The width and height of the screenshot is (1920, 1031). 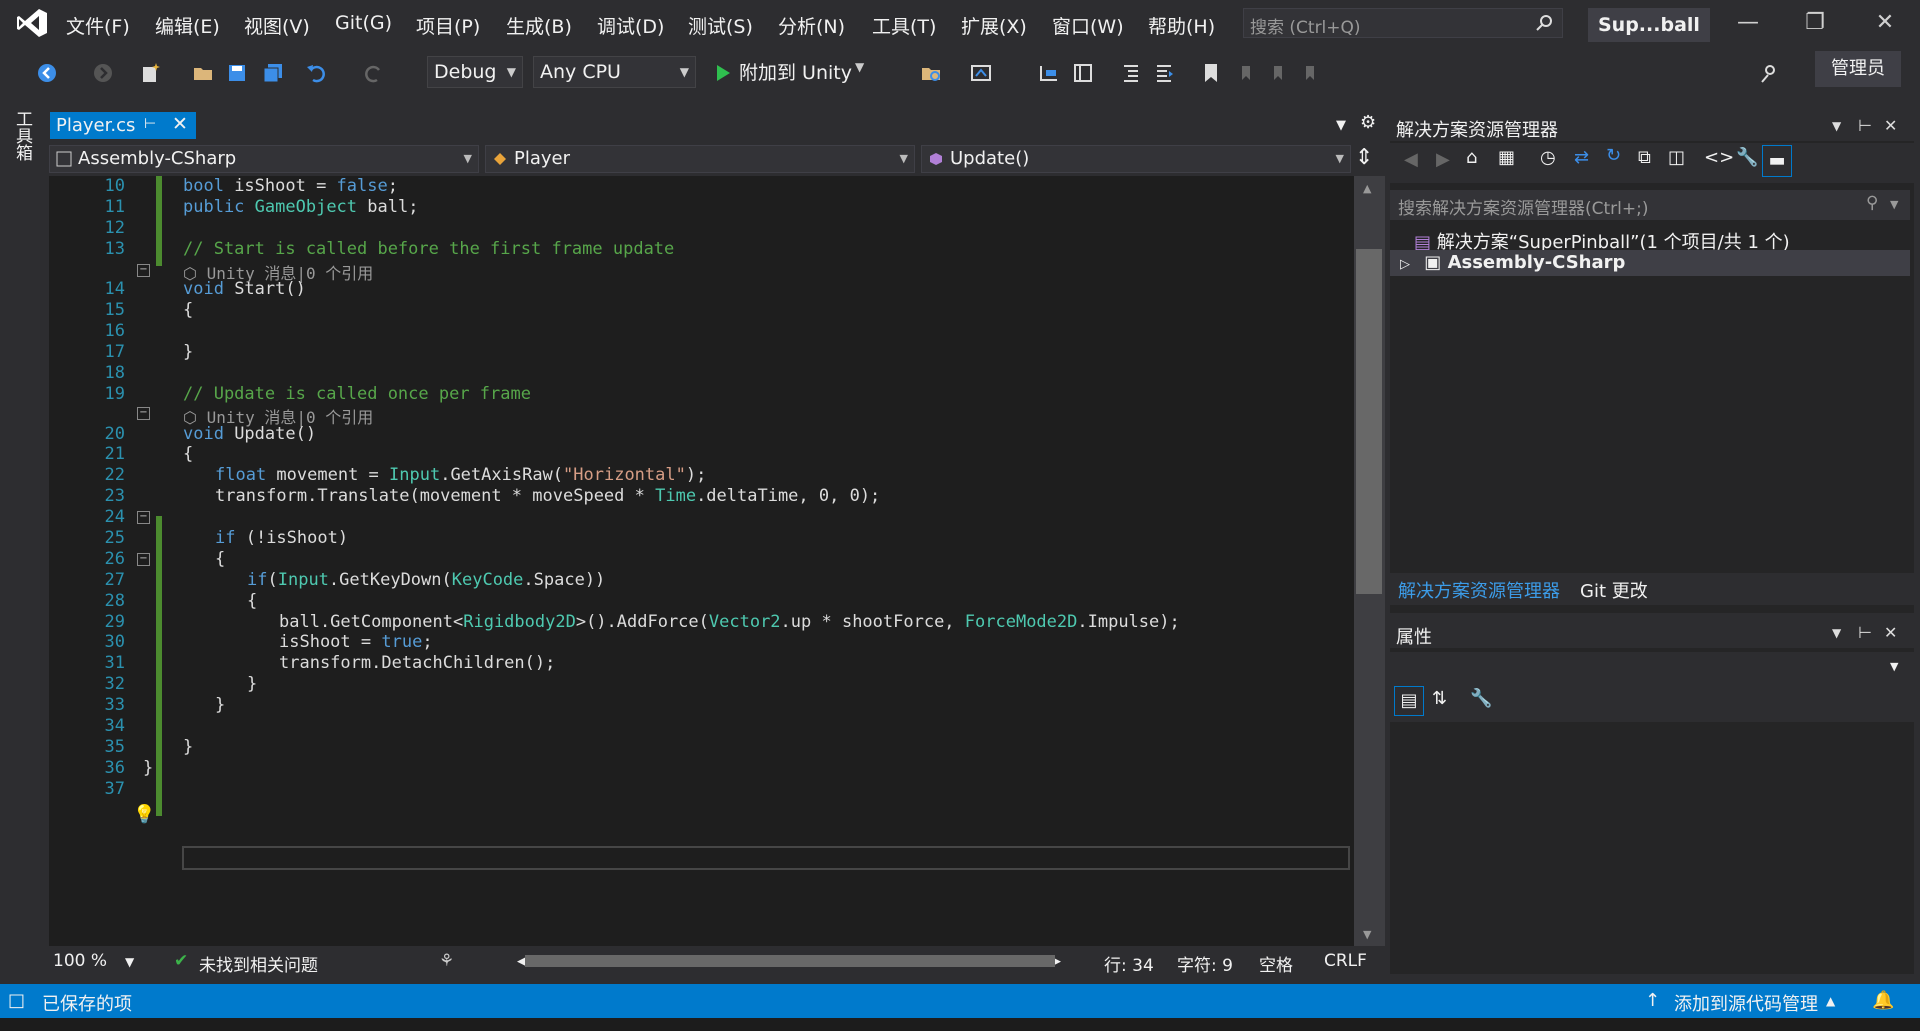 What do you see at coordinates (1479, 590) in the screenshot?
I see `tab-solution-explorer: 解决方案资源管理器` at bounding box center [1479, 590].